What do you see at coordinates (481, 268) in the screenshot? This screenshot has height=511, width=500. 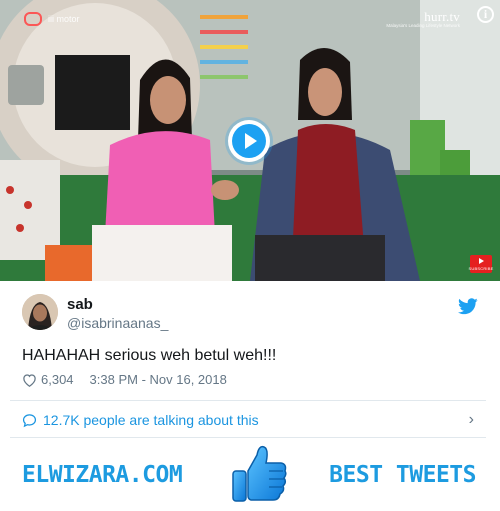 I see `youtube-badge-label: SUBSCRIBE` at bounding box center [481, 268].